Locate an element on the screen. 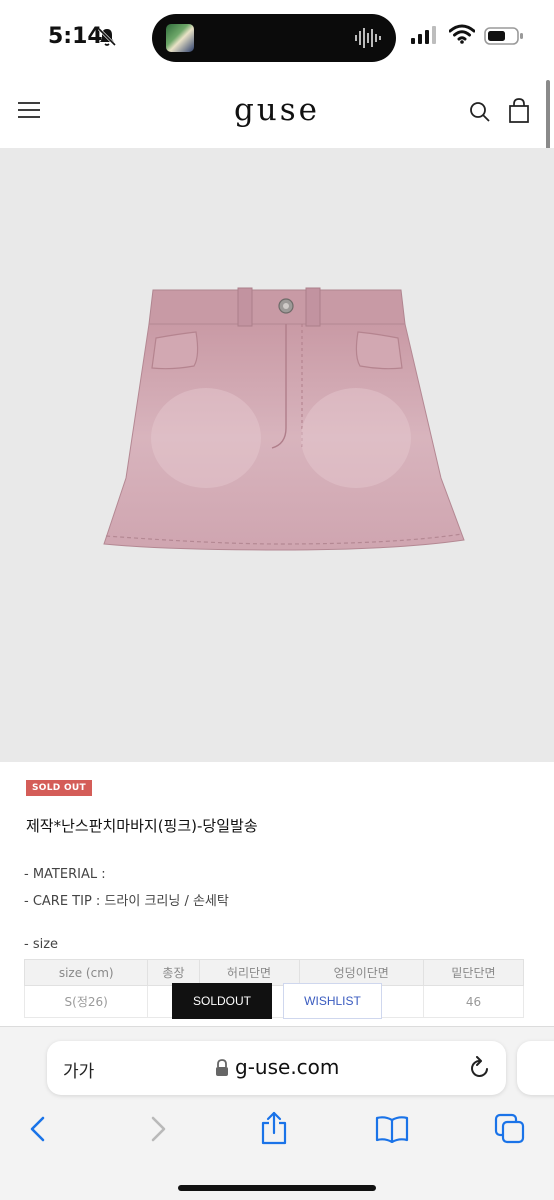  now-playing-artwork is located at coordinates (180, 38).